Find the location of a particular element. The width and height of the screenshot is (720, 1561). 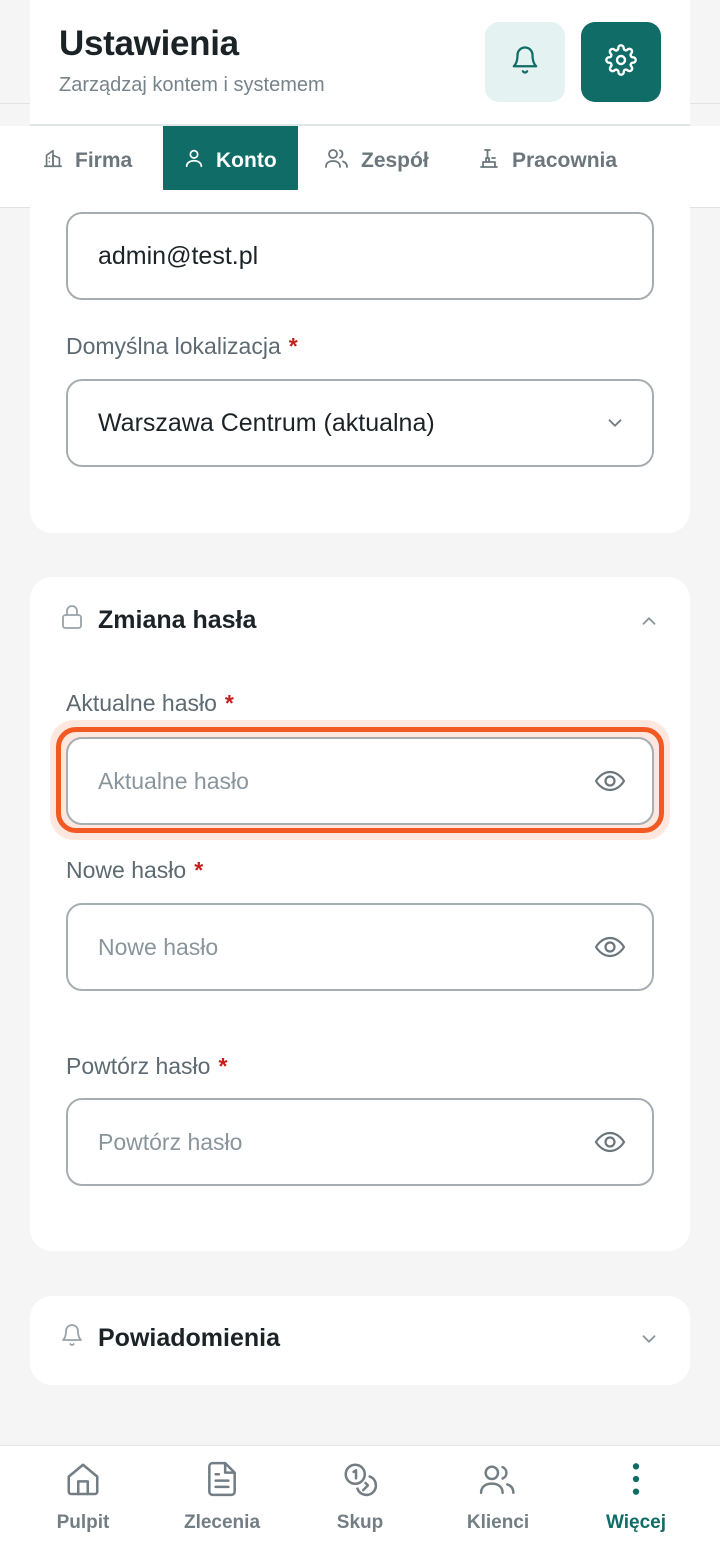

page-subtitle: Zarządzaj kontem i systemem is located at coordinates (192, 85).